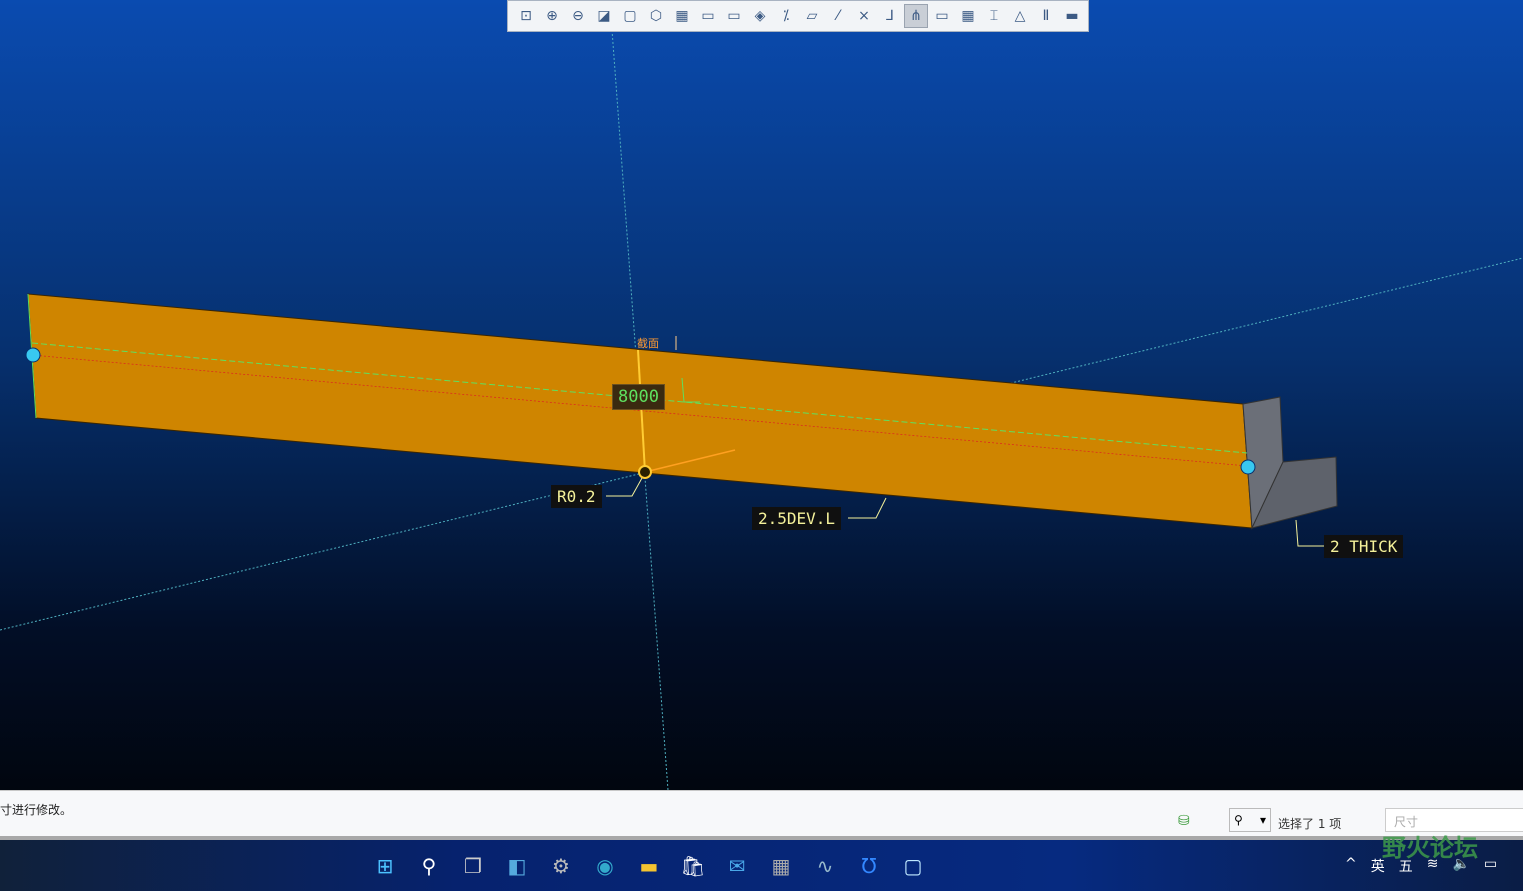  Describe the element at coordinates (1310, 824) in the screenshot. I see `selection-count: 选择了 1 项` at that location.